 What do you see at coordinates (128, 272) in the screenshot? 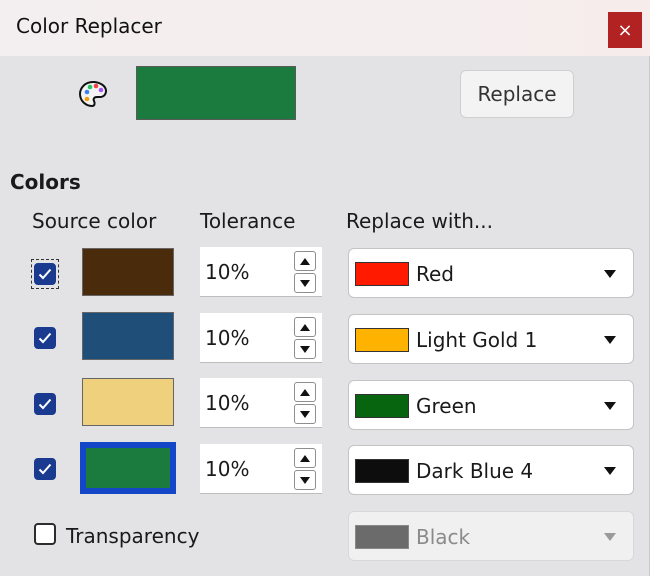
I see `row-1-source-swatch` at bounding box center [128, 272].